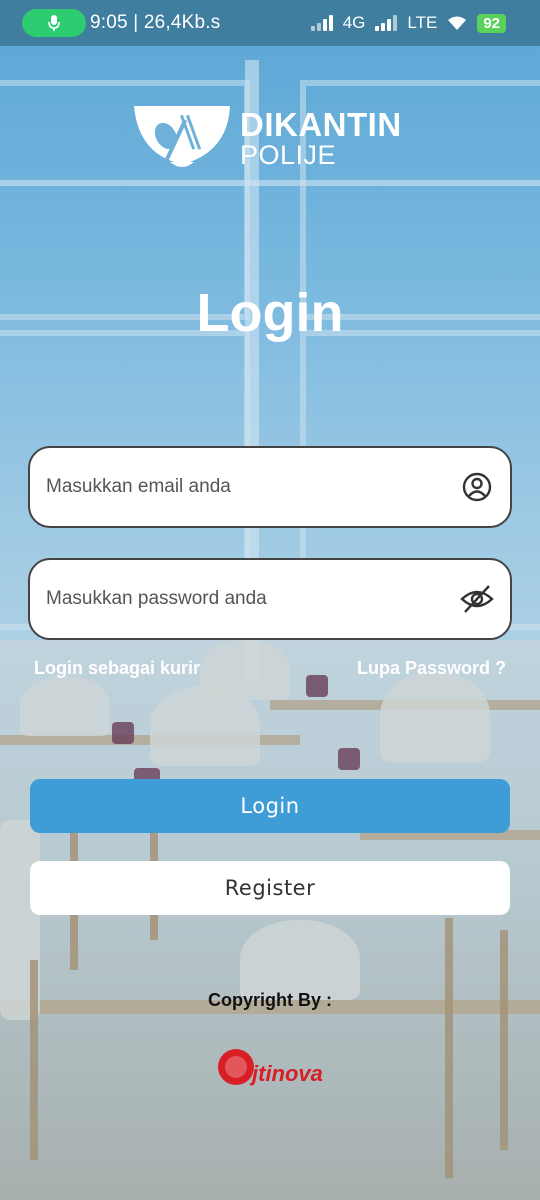 The height and width of the screenshot is (1200, 540). I want to click on network-label-1: 4G, so click(354, 22).